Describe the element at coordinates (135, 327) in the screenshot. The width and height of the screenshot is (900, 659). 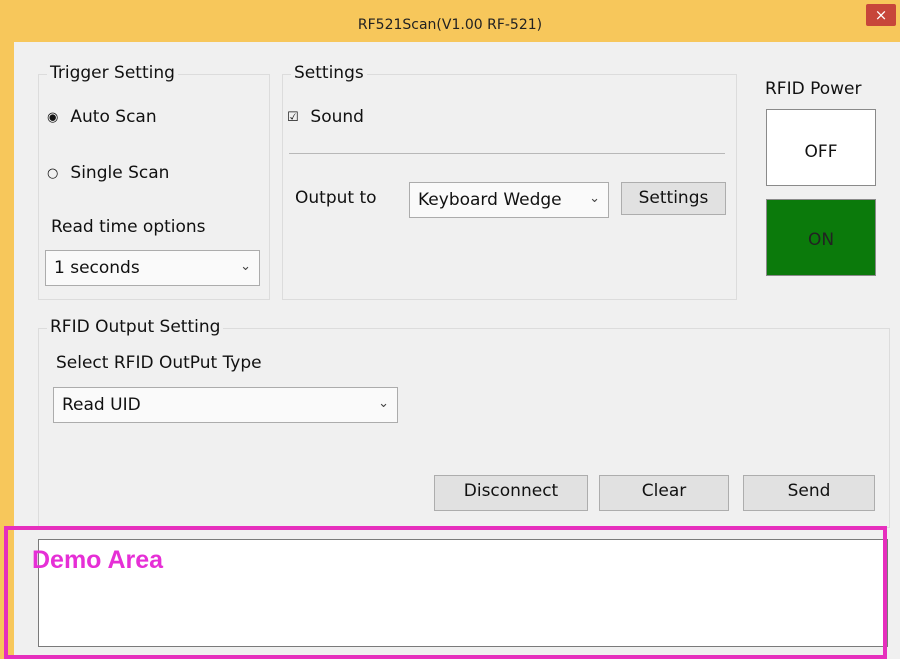
I see `rfid-output-setting-legend: RFID Output Setting` at that location.